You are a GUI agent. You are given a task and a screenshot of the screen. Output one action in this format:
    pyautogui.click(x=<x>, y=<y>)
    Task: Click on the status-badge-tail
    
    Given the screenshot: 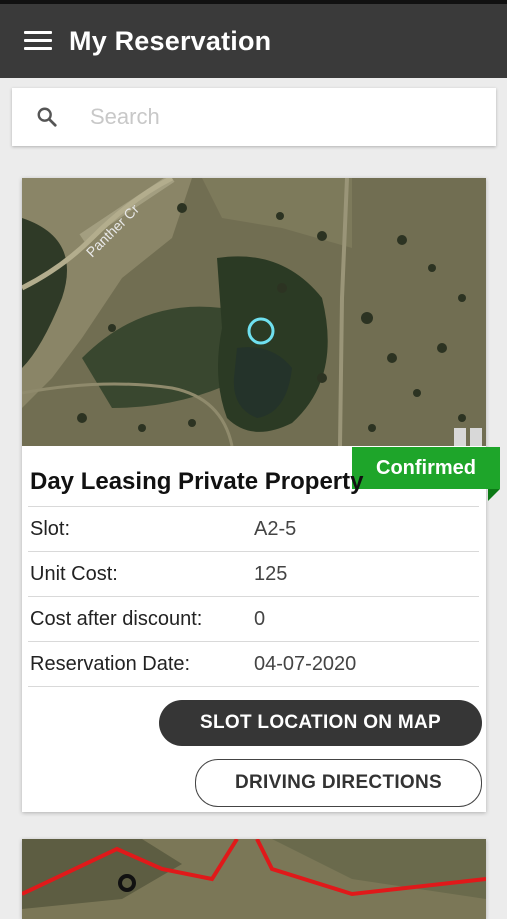 What is the action you would take?
    pyautogui.click(x=494, y=495)
    